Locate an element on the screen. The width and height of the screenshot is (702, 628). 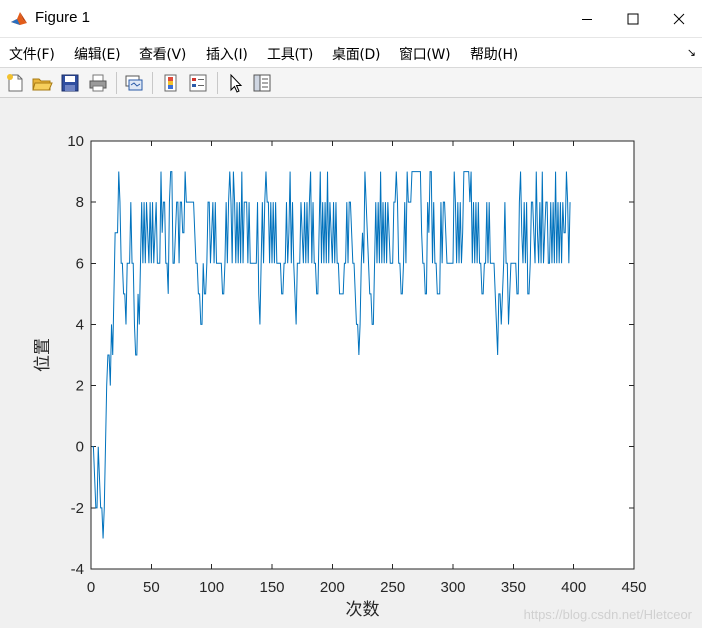
menu-view: 查看(V) is located at coordinates (162, 54).